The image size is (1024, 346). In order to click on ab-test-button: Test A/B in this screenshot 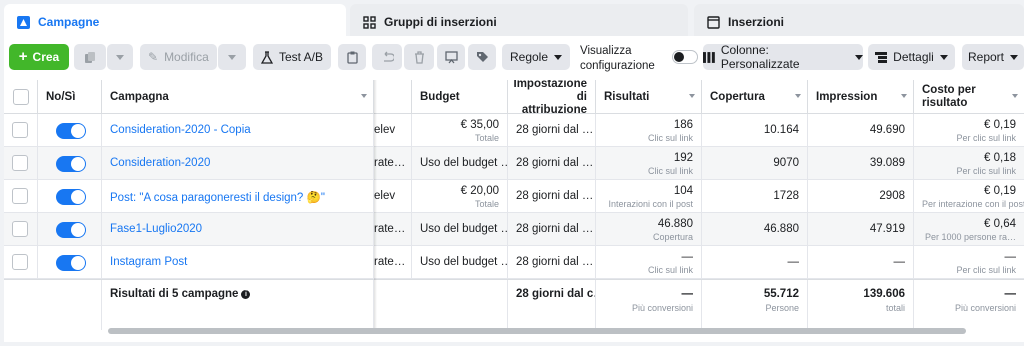, I will do `click(292, 57)`.